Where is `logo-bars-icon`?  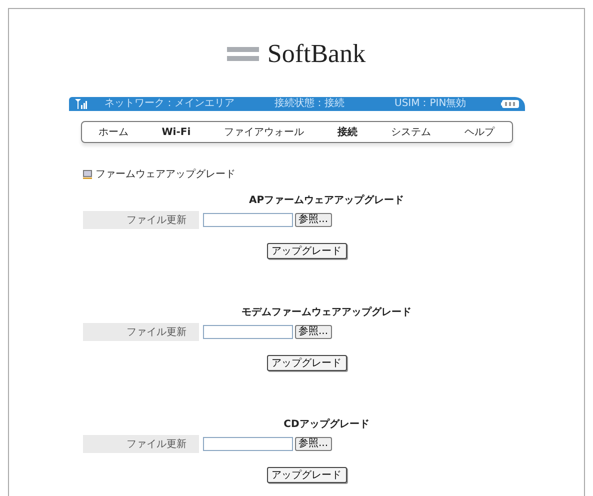
logo-bars-icon is located at coordinates (243, 54).